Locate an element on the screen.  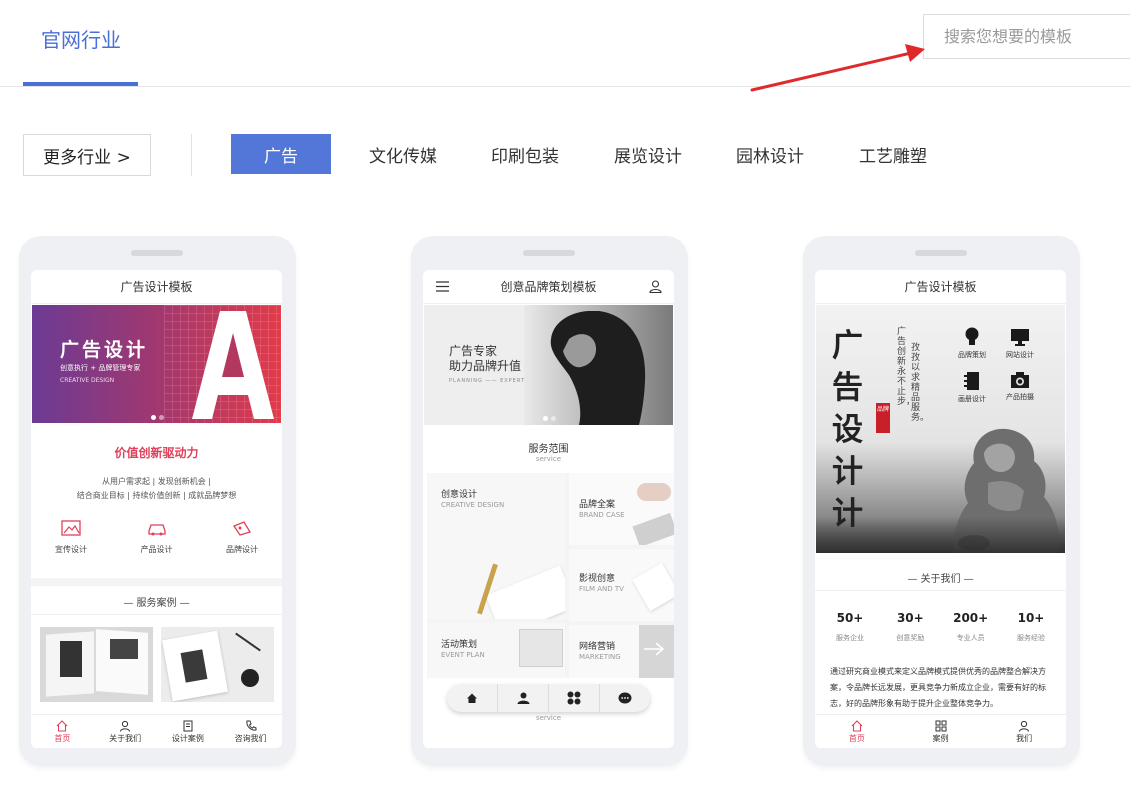
poster-icon-item: 画册设计 is located at coordinates (972, 387).